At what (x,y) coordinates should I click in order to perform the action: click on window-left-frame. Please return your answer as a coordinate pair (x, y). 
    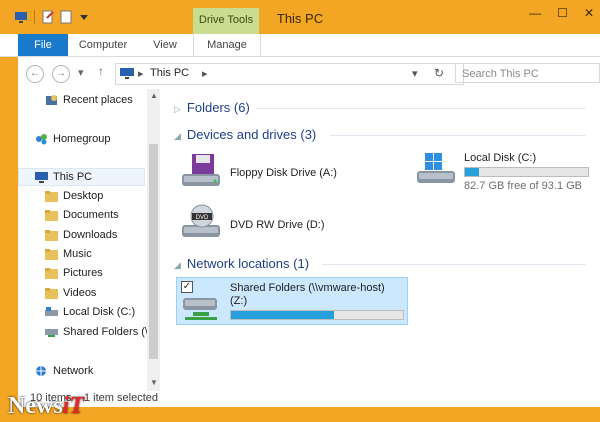
    Looking at the image, I should click on (9, 220).